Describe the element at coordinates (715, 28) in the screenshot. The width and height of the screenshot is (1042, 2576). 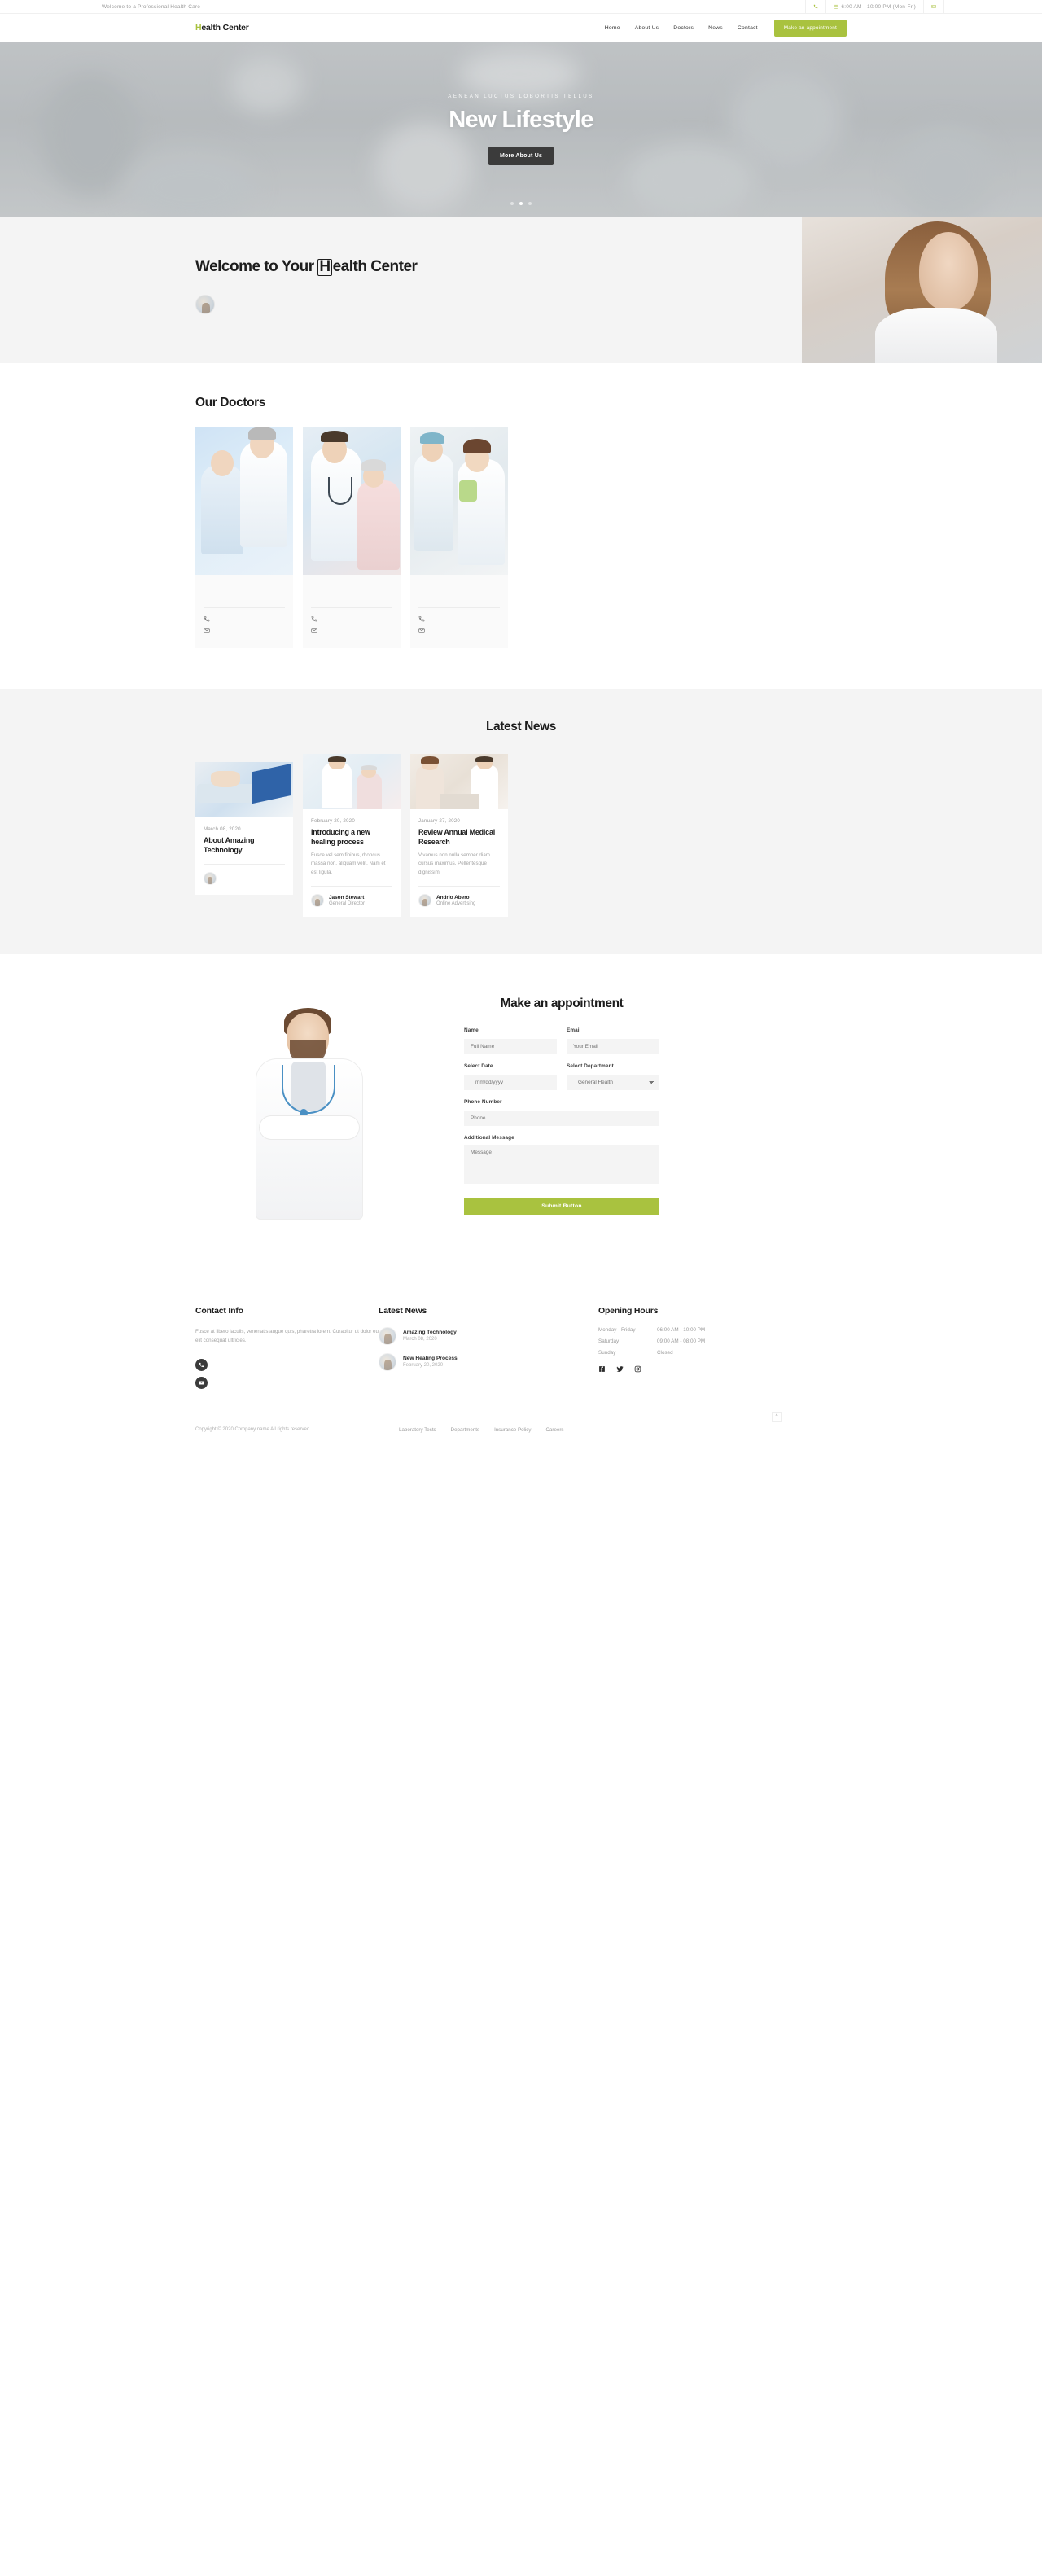
I see `nav-item-news: News` at that location.